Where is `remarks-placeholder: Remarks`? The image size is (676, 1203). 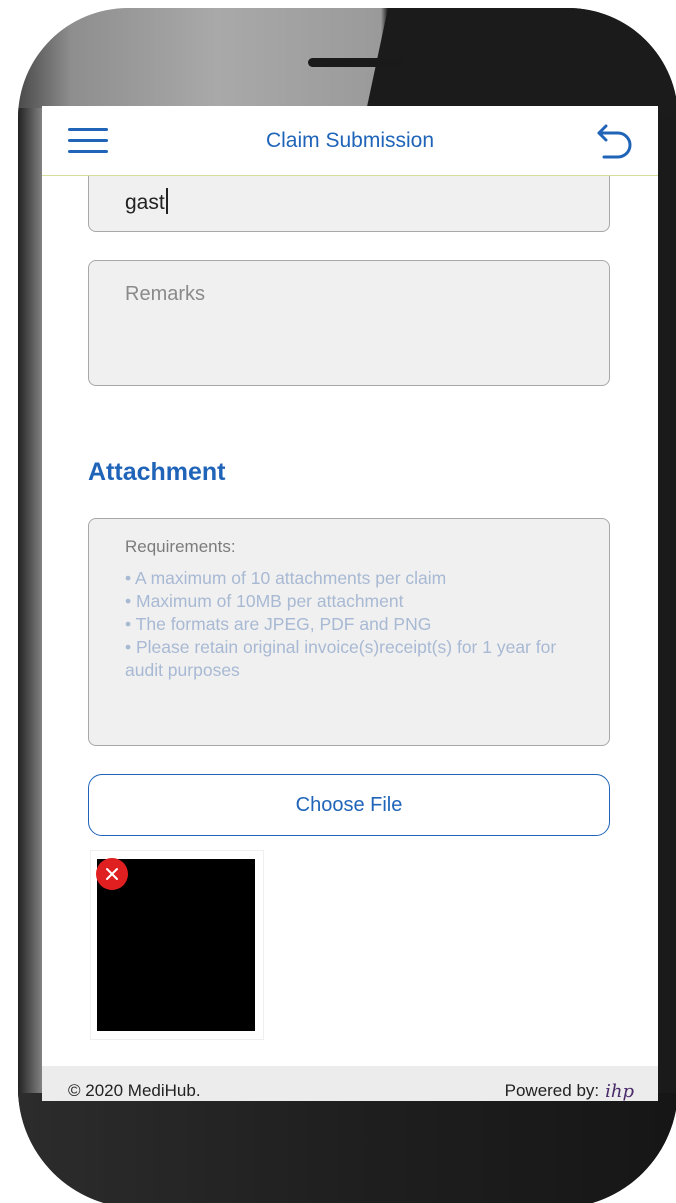
remarks-placeholder: Remarks is located at coordinates (165, 294).